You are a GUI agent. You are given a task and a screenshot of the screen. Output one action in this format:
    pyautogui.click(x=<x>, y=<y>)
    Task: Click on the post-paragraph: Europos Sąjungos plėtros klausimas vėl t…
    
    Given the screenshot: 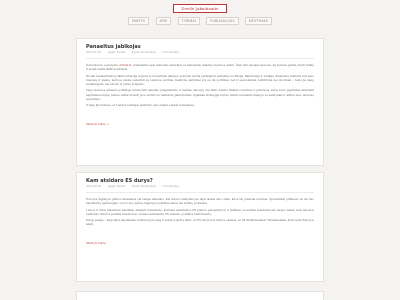 What is the action you would take?
    pyautogui.click(x=200, y=201)
    